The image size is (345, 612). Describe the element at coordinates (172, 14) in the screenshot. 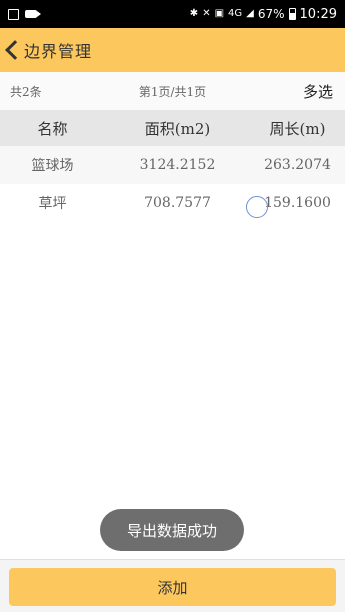

I see `status-bar: ✱ ✕ ▣ 4G ◢ 67% 10:29` at that location.